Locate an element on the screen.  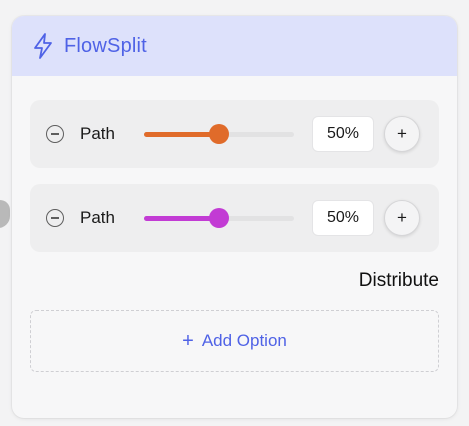
incoming-connector-handle is located at coordinates (5, 214).